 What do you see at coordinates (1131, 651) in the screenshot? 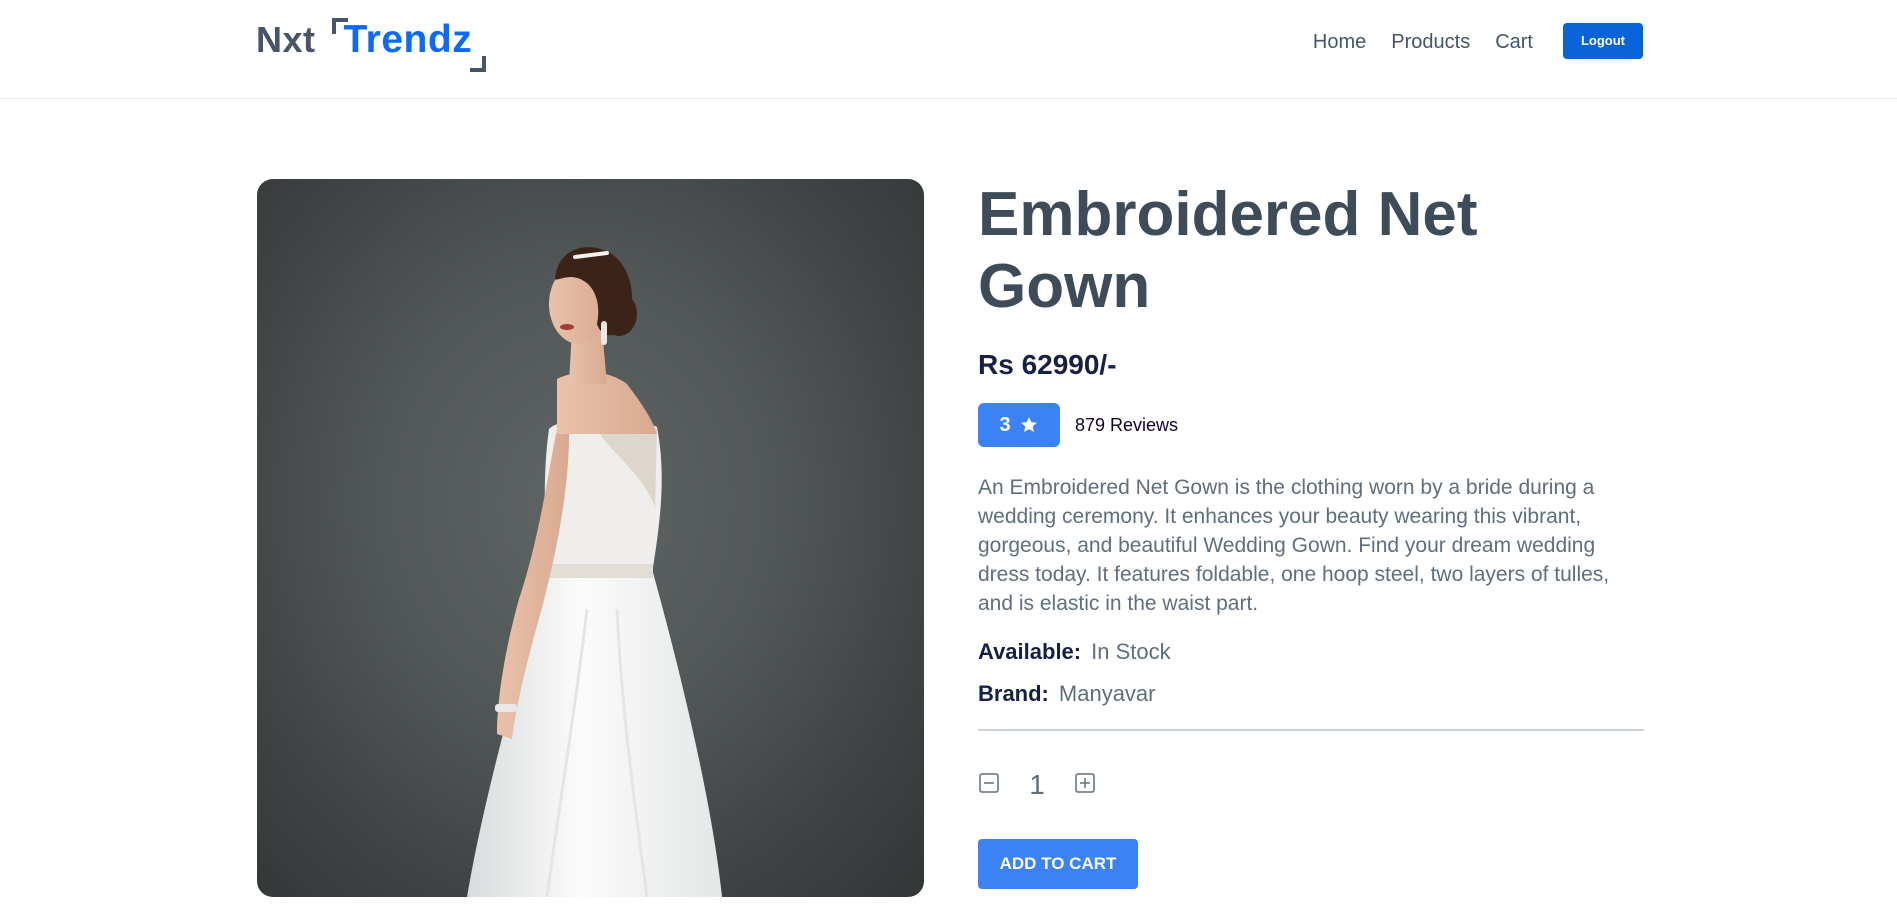
I see `availability-value: In Stock` at bounding box center [1131, 651].